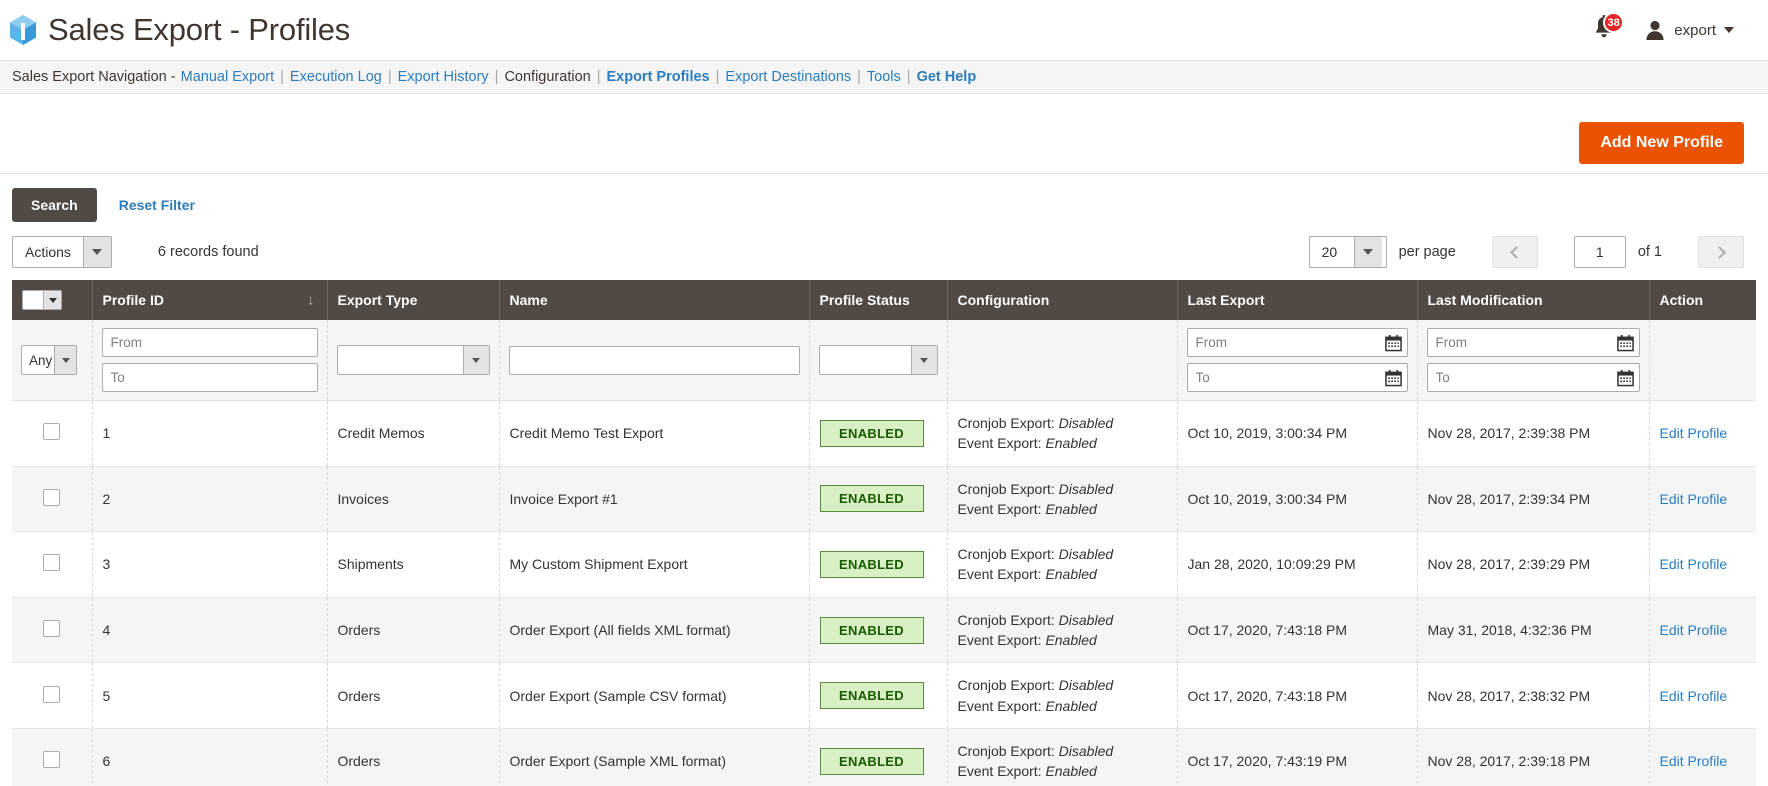 This screenshot has height=786, width=1768. I want to click on filter-profile-id-from, so click(209, 342).